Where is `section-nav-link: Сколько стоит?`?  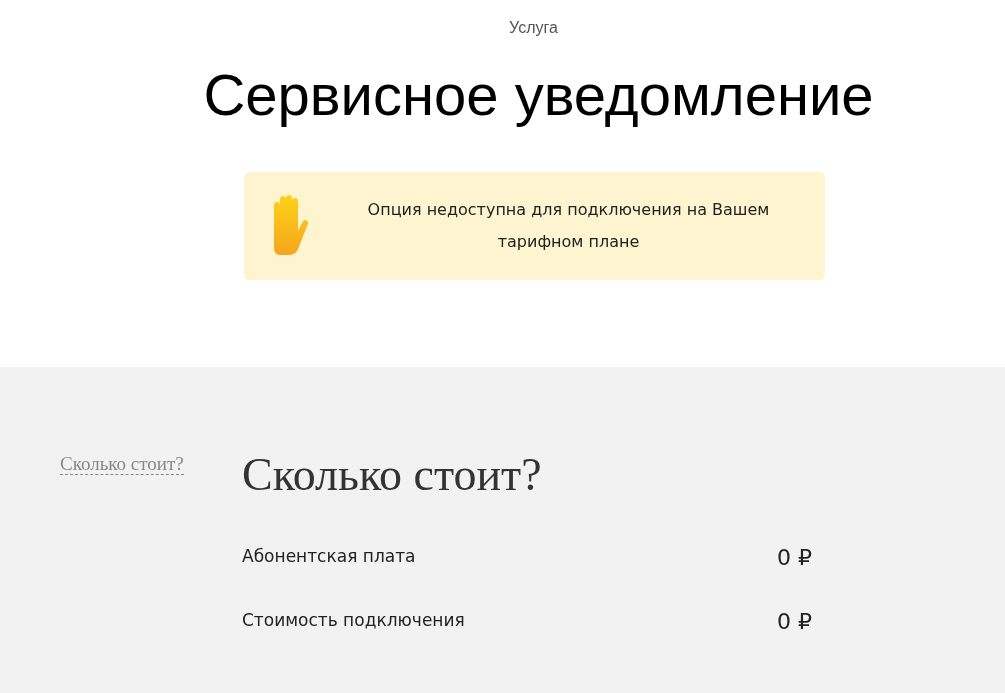 section-nav-link: Сколько стоит? is located at coordinates (122, 464).